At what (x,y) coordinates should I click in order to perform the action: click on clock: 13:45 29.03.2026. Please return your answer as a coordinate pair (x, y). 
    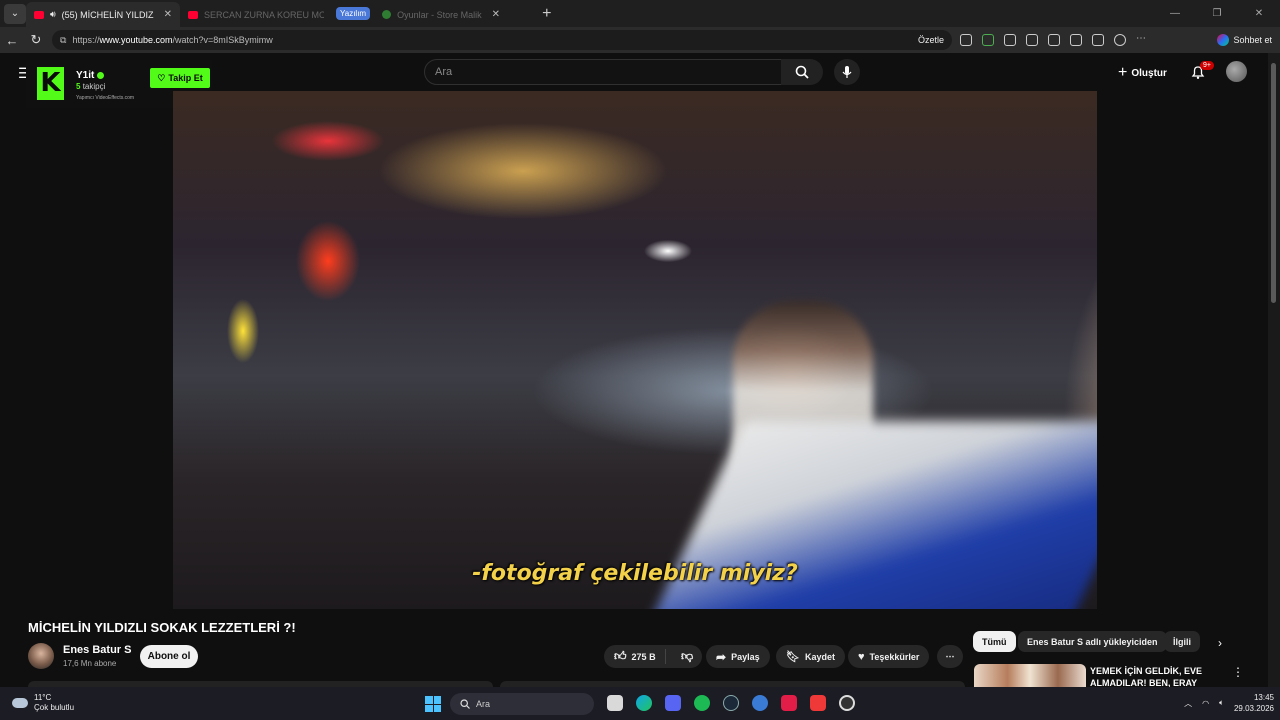
    Looking at the image, I should click on (1254, 703).